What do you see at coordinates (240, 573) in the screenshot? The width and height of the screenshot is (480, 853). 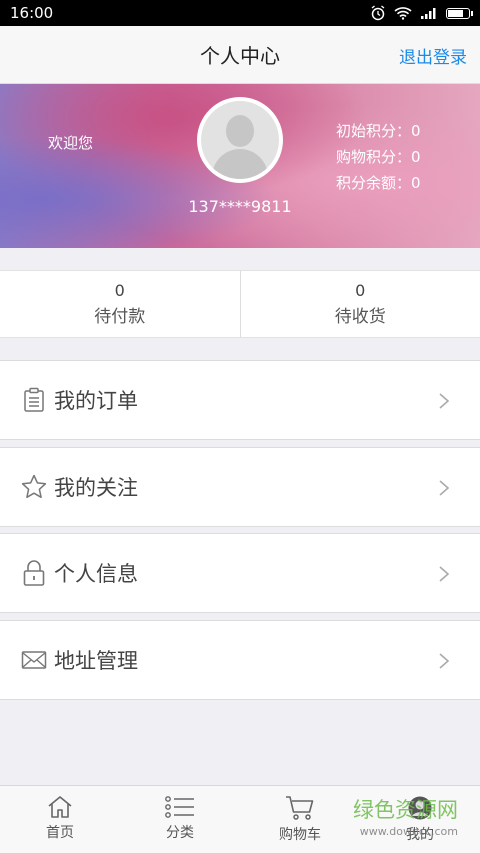 I see `menu-item-personal-info: 个人信息` at bounding box center [240, 573].